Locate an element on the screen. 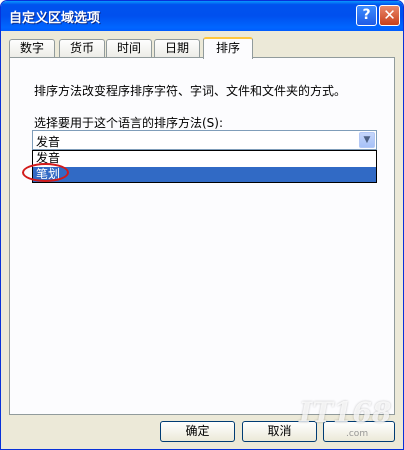 The width and height of the screenshot is (404, 450). watermark-logo: IT168 is located at coordinates (345, 412).